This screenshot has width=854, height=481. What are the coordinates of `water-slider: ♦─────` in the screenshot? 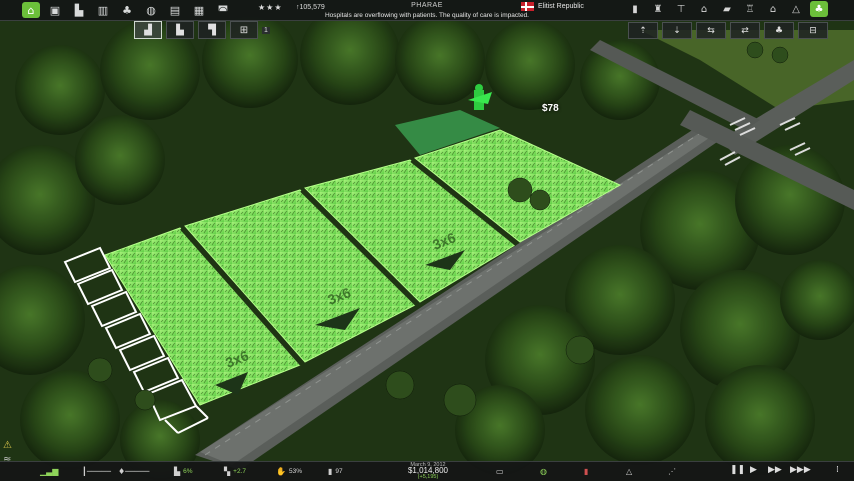 It's located at (133, 471).